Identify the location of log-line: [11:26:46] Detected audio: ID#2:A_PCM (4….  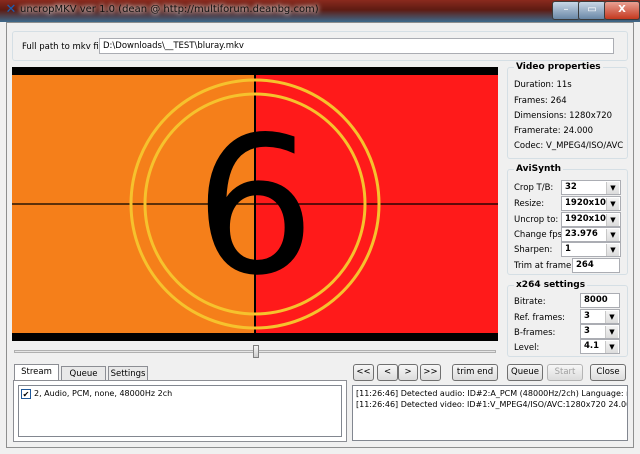
(492, 393).